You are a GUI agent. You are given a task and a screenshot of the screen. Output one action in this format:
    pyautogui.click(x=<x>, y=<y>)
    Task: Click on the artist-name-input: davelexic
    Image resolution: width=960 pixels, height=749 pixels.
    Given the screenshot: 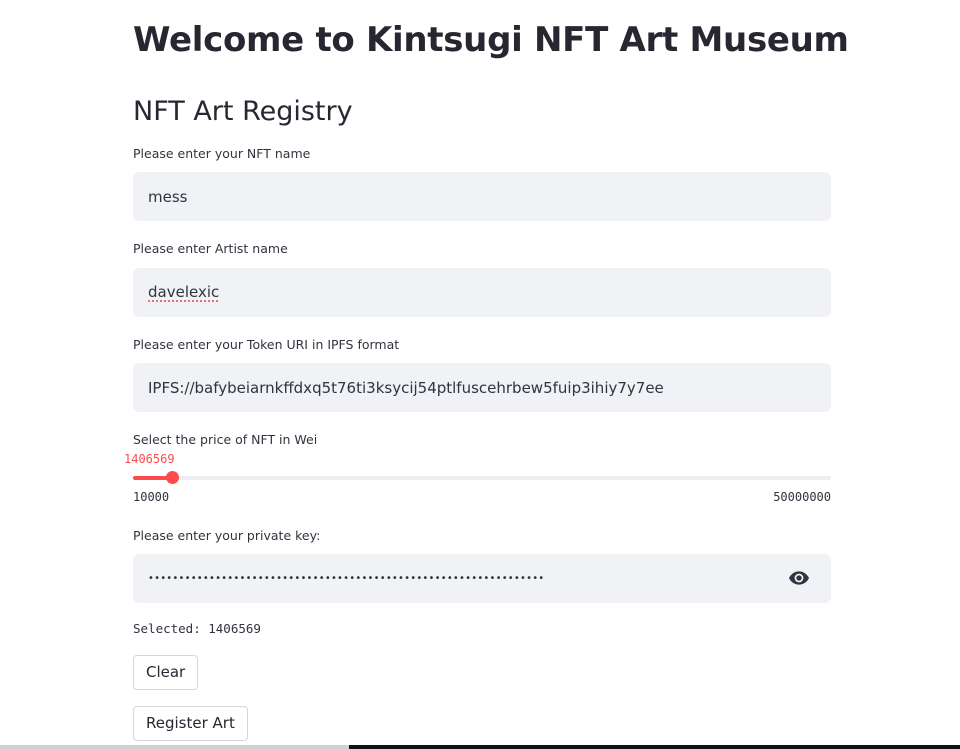 What is the action you would take?
    pyautogui.click(x=183, y=292)
    